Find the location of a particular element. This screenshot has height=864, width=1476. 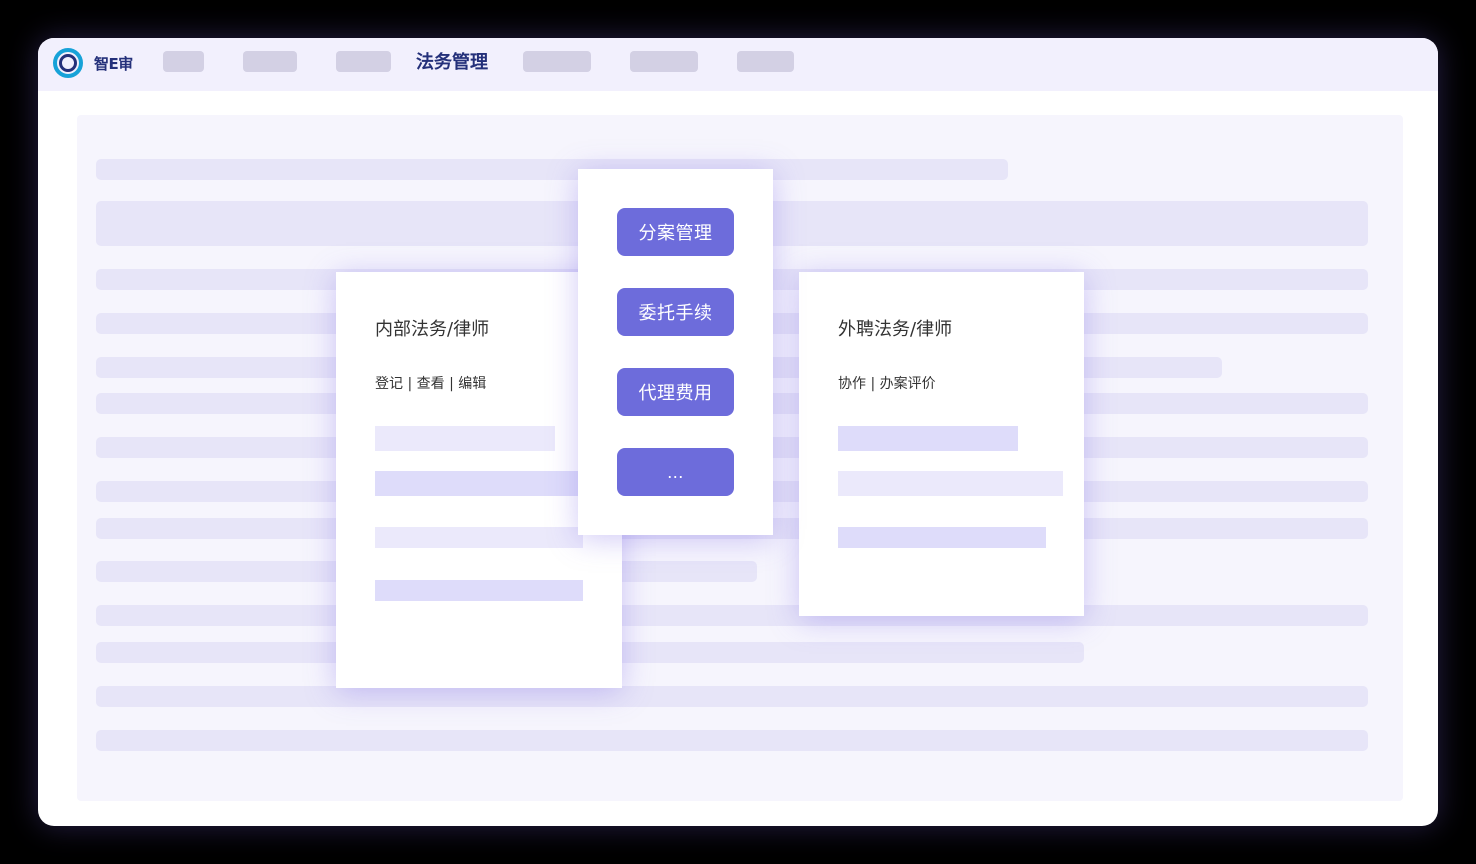

app-logo-text: 智E审 is located at coordinates (113, 64).